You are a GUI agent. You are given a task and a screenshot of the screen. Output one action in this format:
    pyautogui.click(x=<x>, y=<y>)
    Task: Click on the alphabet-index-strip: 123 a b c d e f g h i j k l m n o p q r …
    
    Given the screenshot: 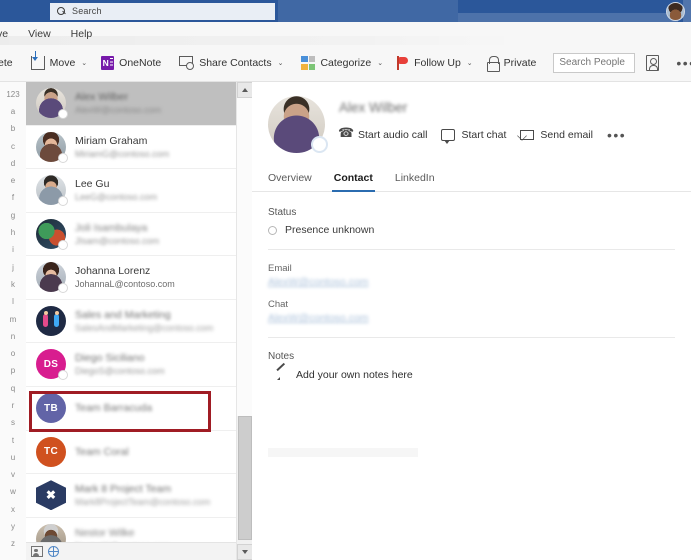 What is the action you would take?
    pyautogui.click(x=13, y=321)
    